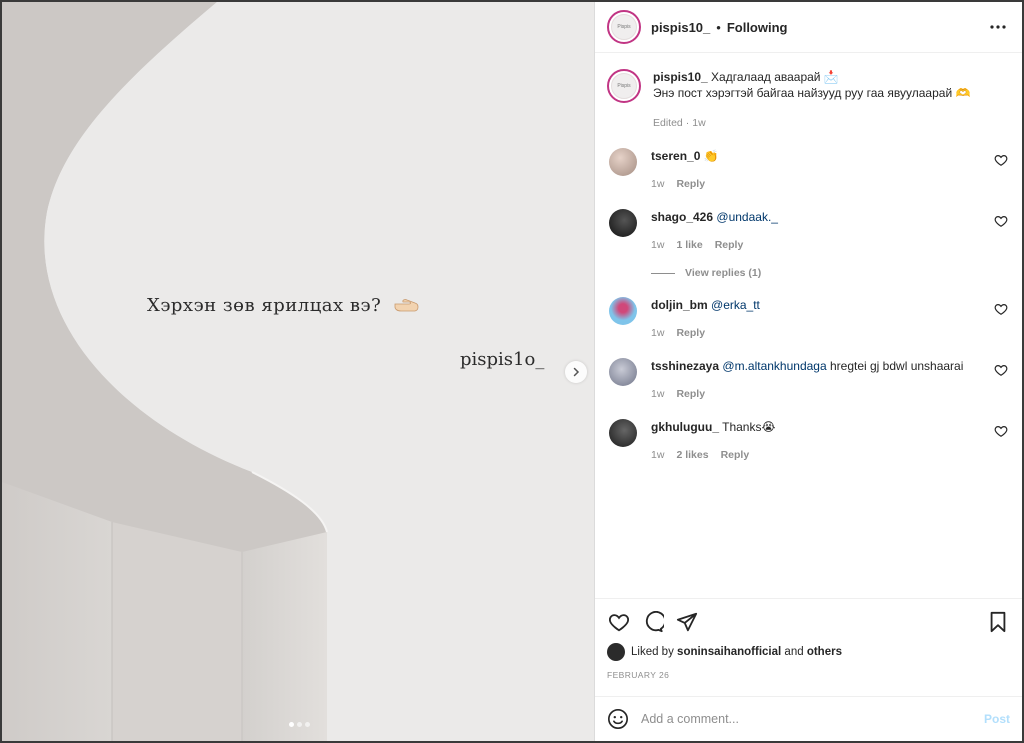  I want to click on heart-icon, so click(619, 623).